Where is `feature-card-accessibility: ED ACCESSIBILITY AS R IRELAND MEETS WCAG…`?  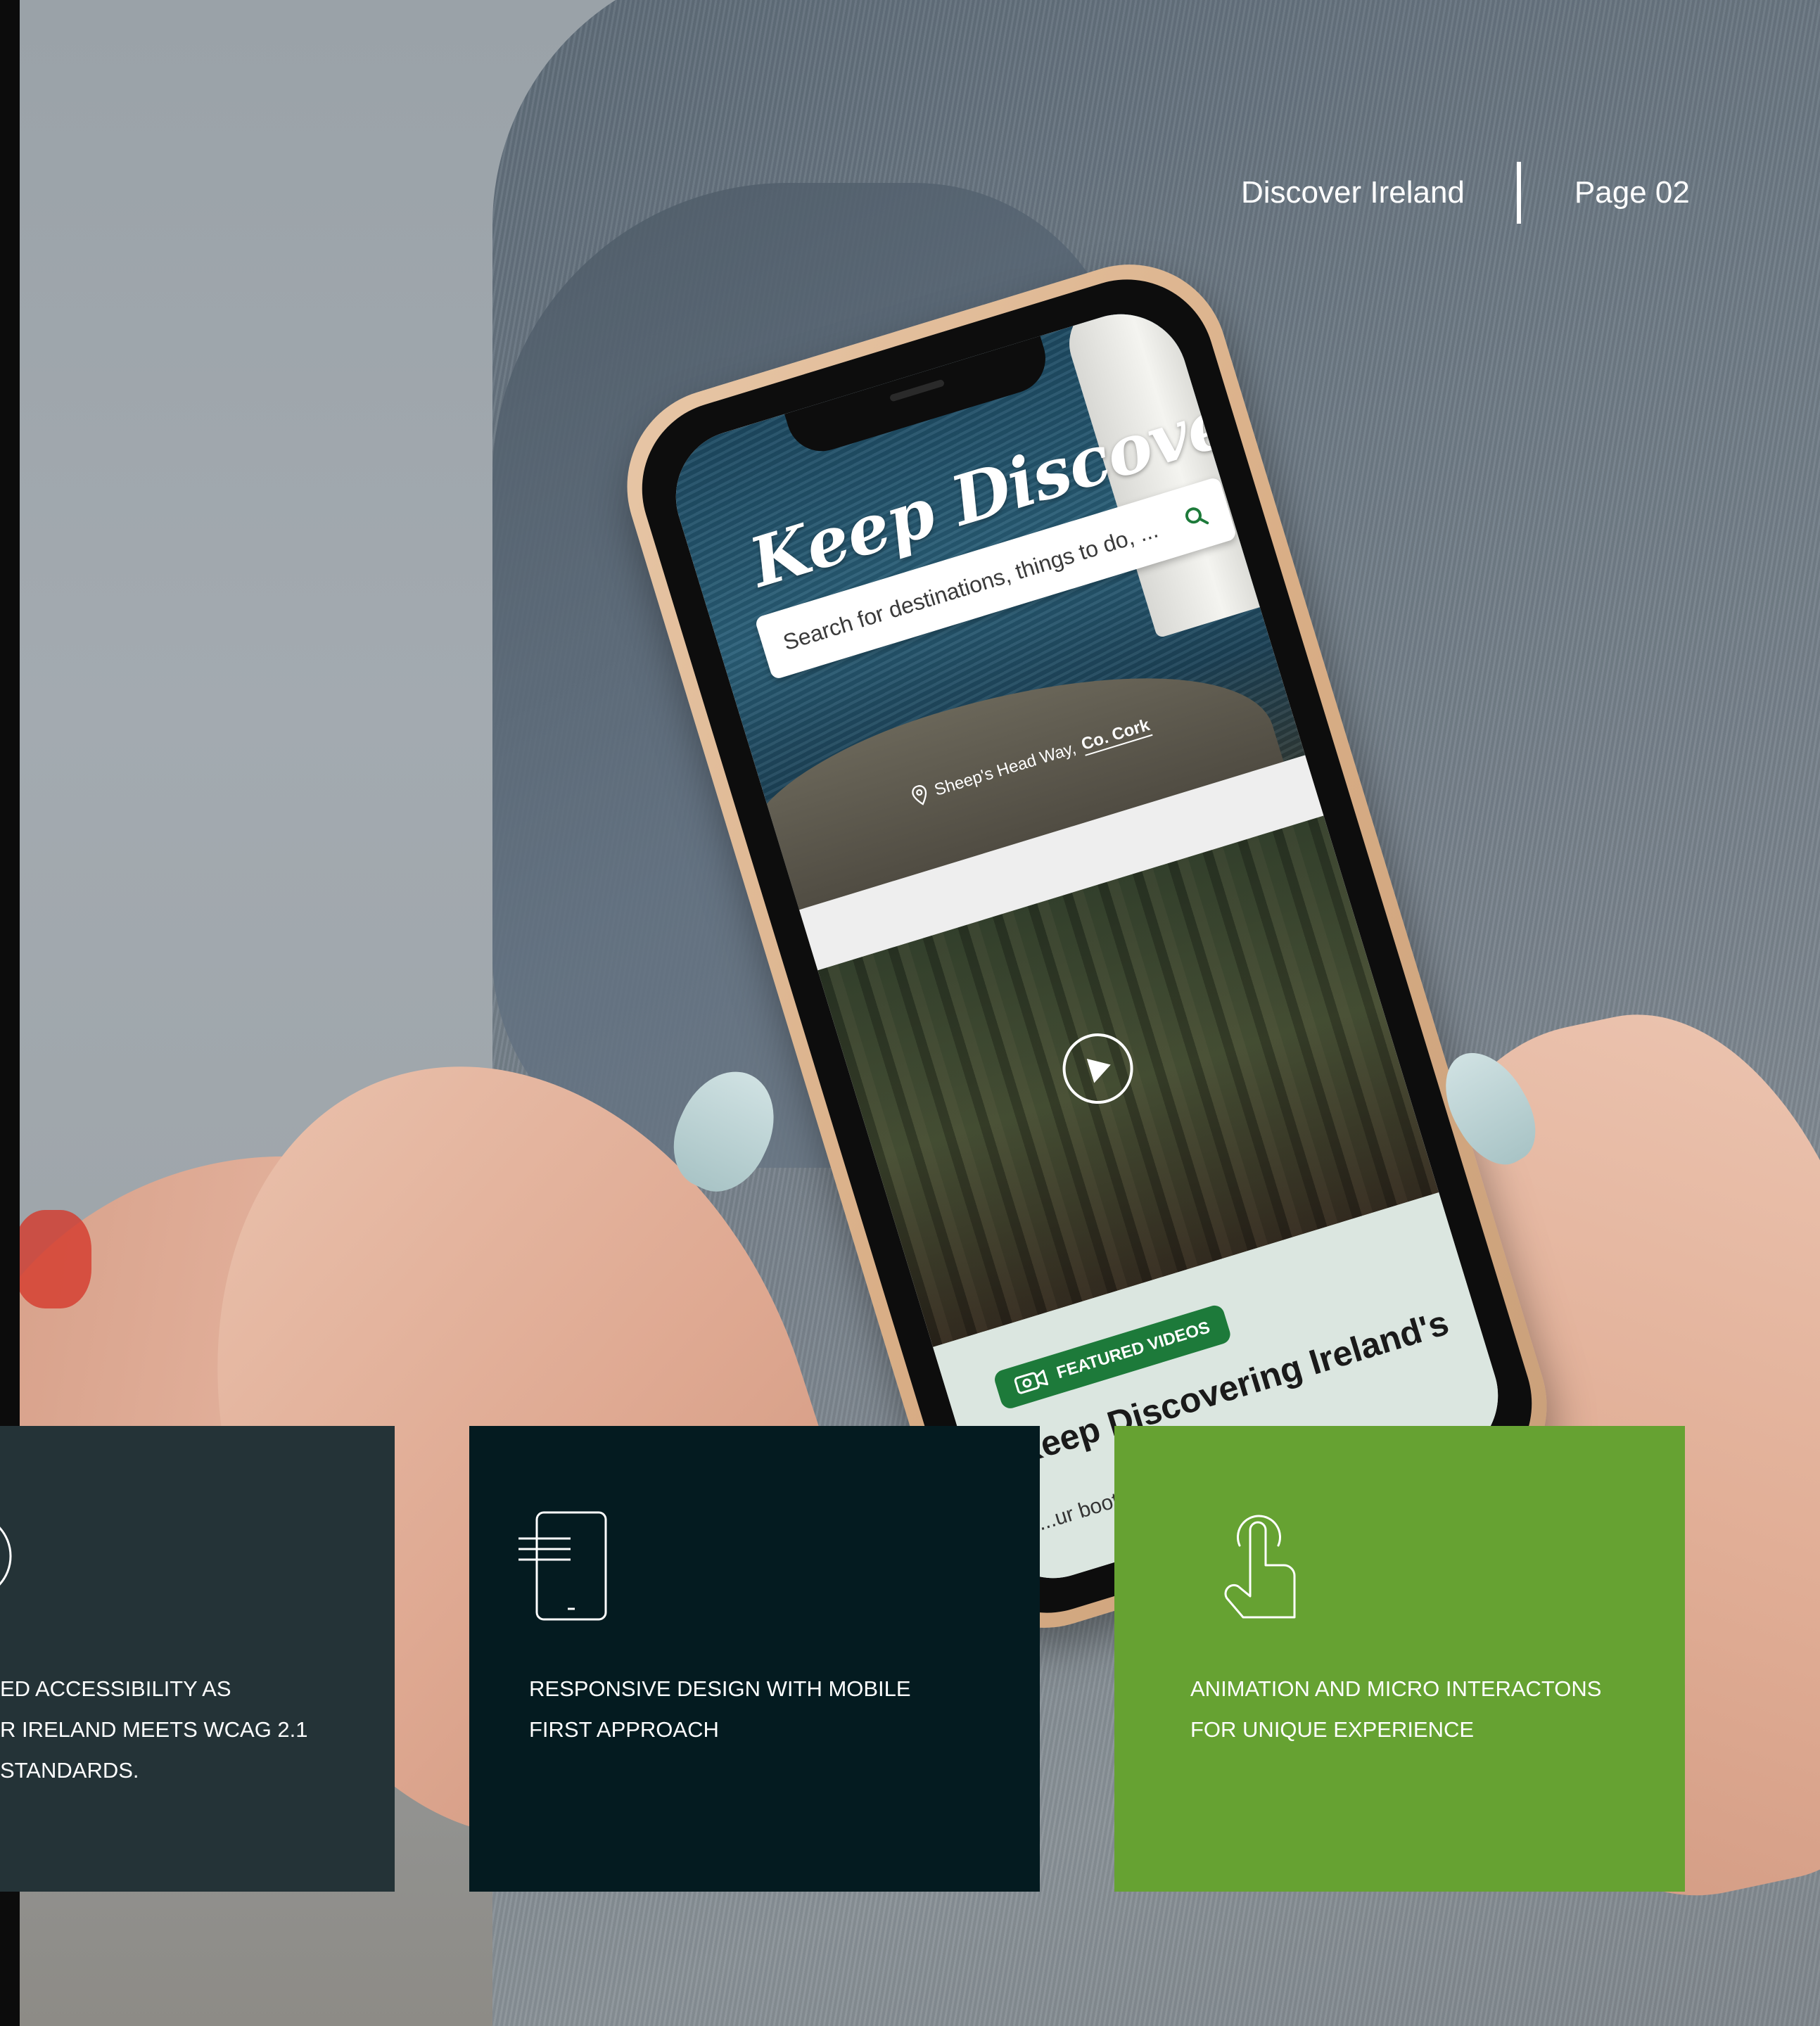
feature-card-accessibility: ED ACCESSIBILITY AS R IRELAND MEETS WCAG… is located at coordinates (198, 1659).